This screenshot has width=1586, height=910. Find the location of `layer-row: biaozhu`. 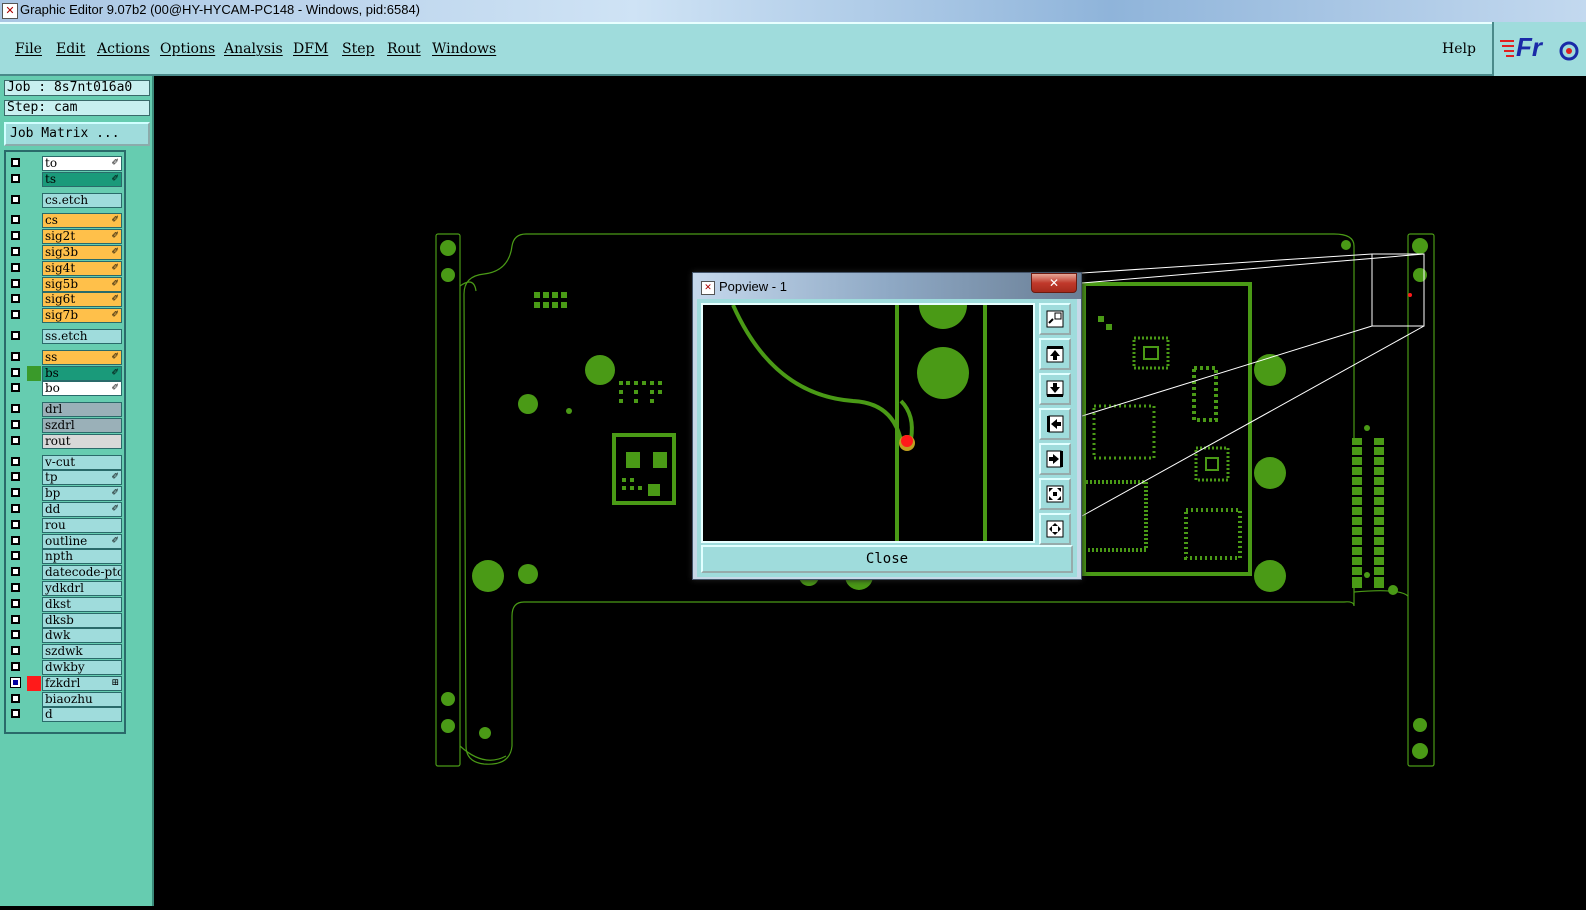

layer-row: biaozhu is located at coordinates (65, 699).